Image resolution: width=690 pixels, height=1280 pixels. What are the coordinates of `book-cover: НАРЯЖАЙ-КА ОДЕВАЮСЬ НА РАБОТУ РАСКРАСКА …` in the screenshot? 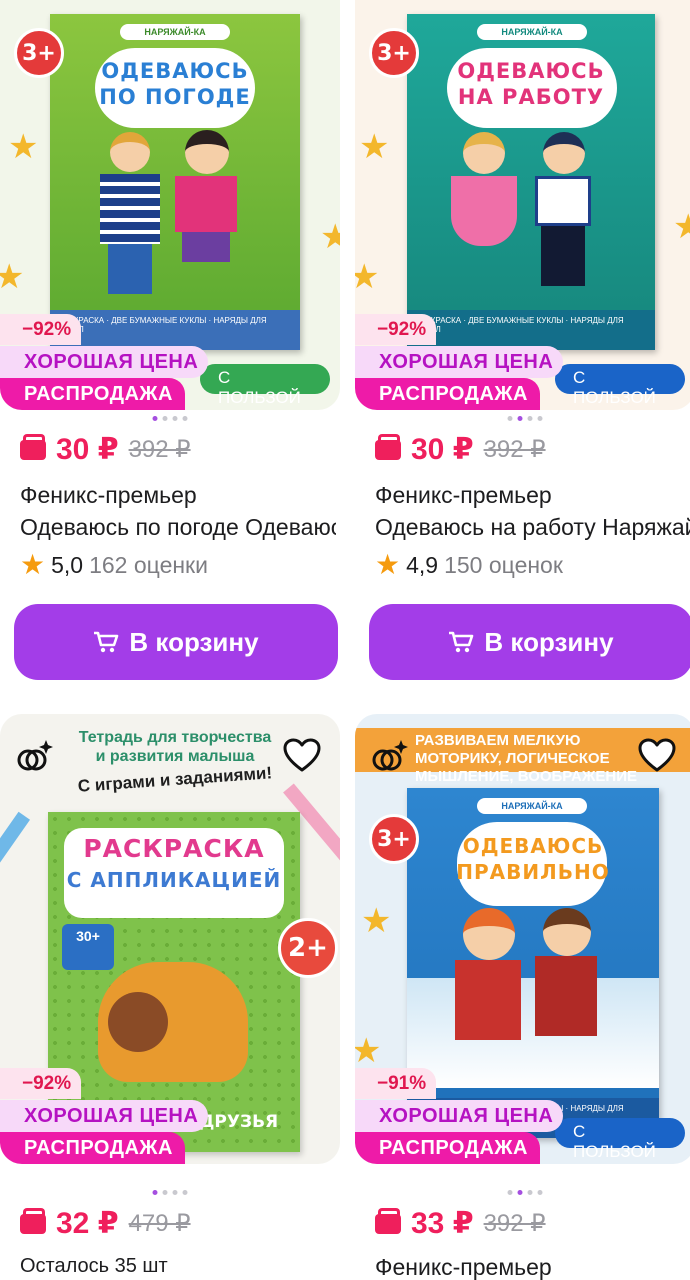 It's located at (531, 182).